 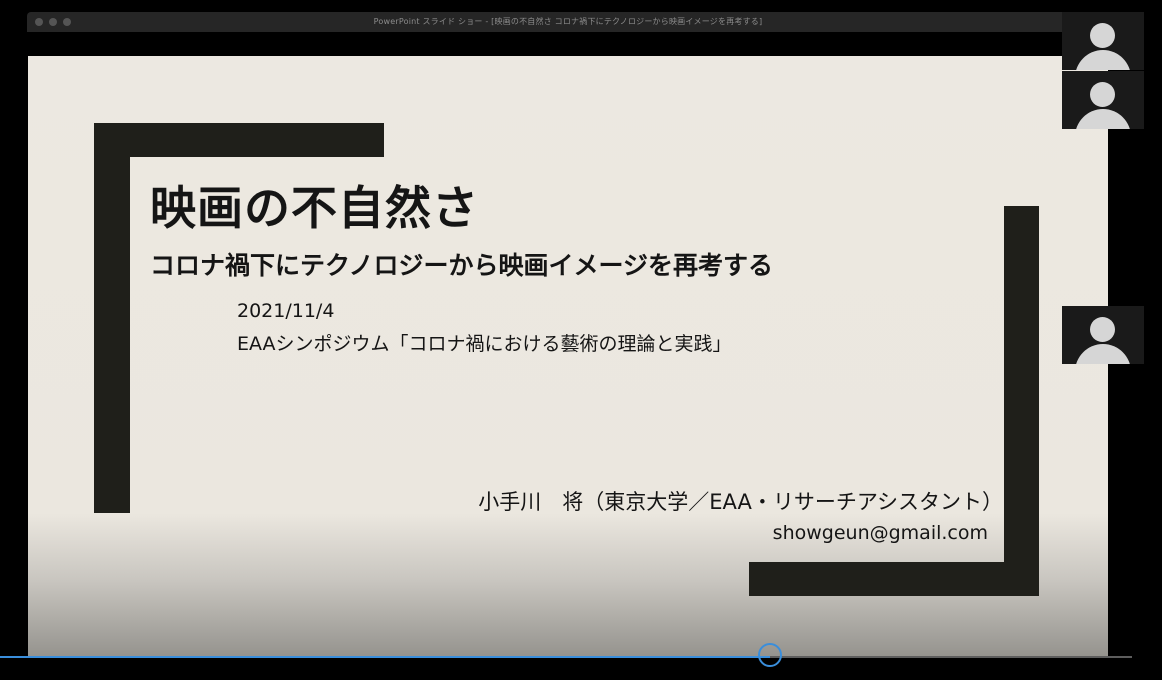 What do you see at coordinates (239, 140) in the screenshot?
I see `frame-bar-top-left-horizontal` at bounding box center [239, 140].